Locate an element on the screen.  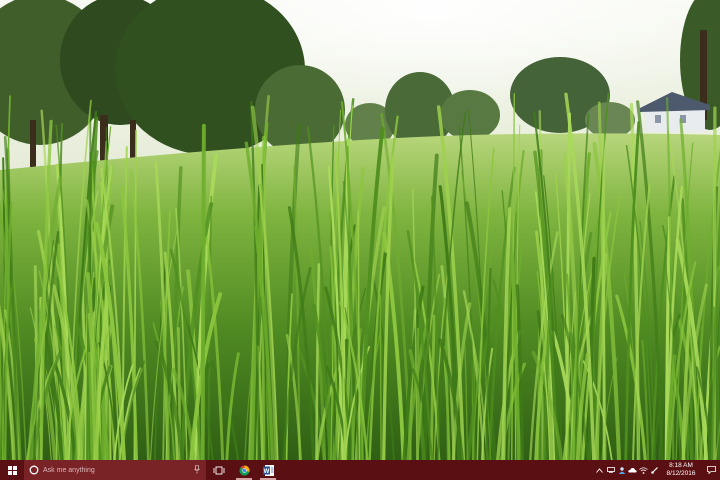
show-hidden-icons-button is located at coordinates (599, 470).